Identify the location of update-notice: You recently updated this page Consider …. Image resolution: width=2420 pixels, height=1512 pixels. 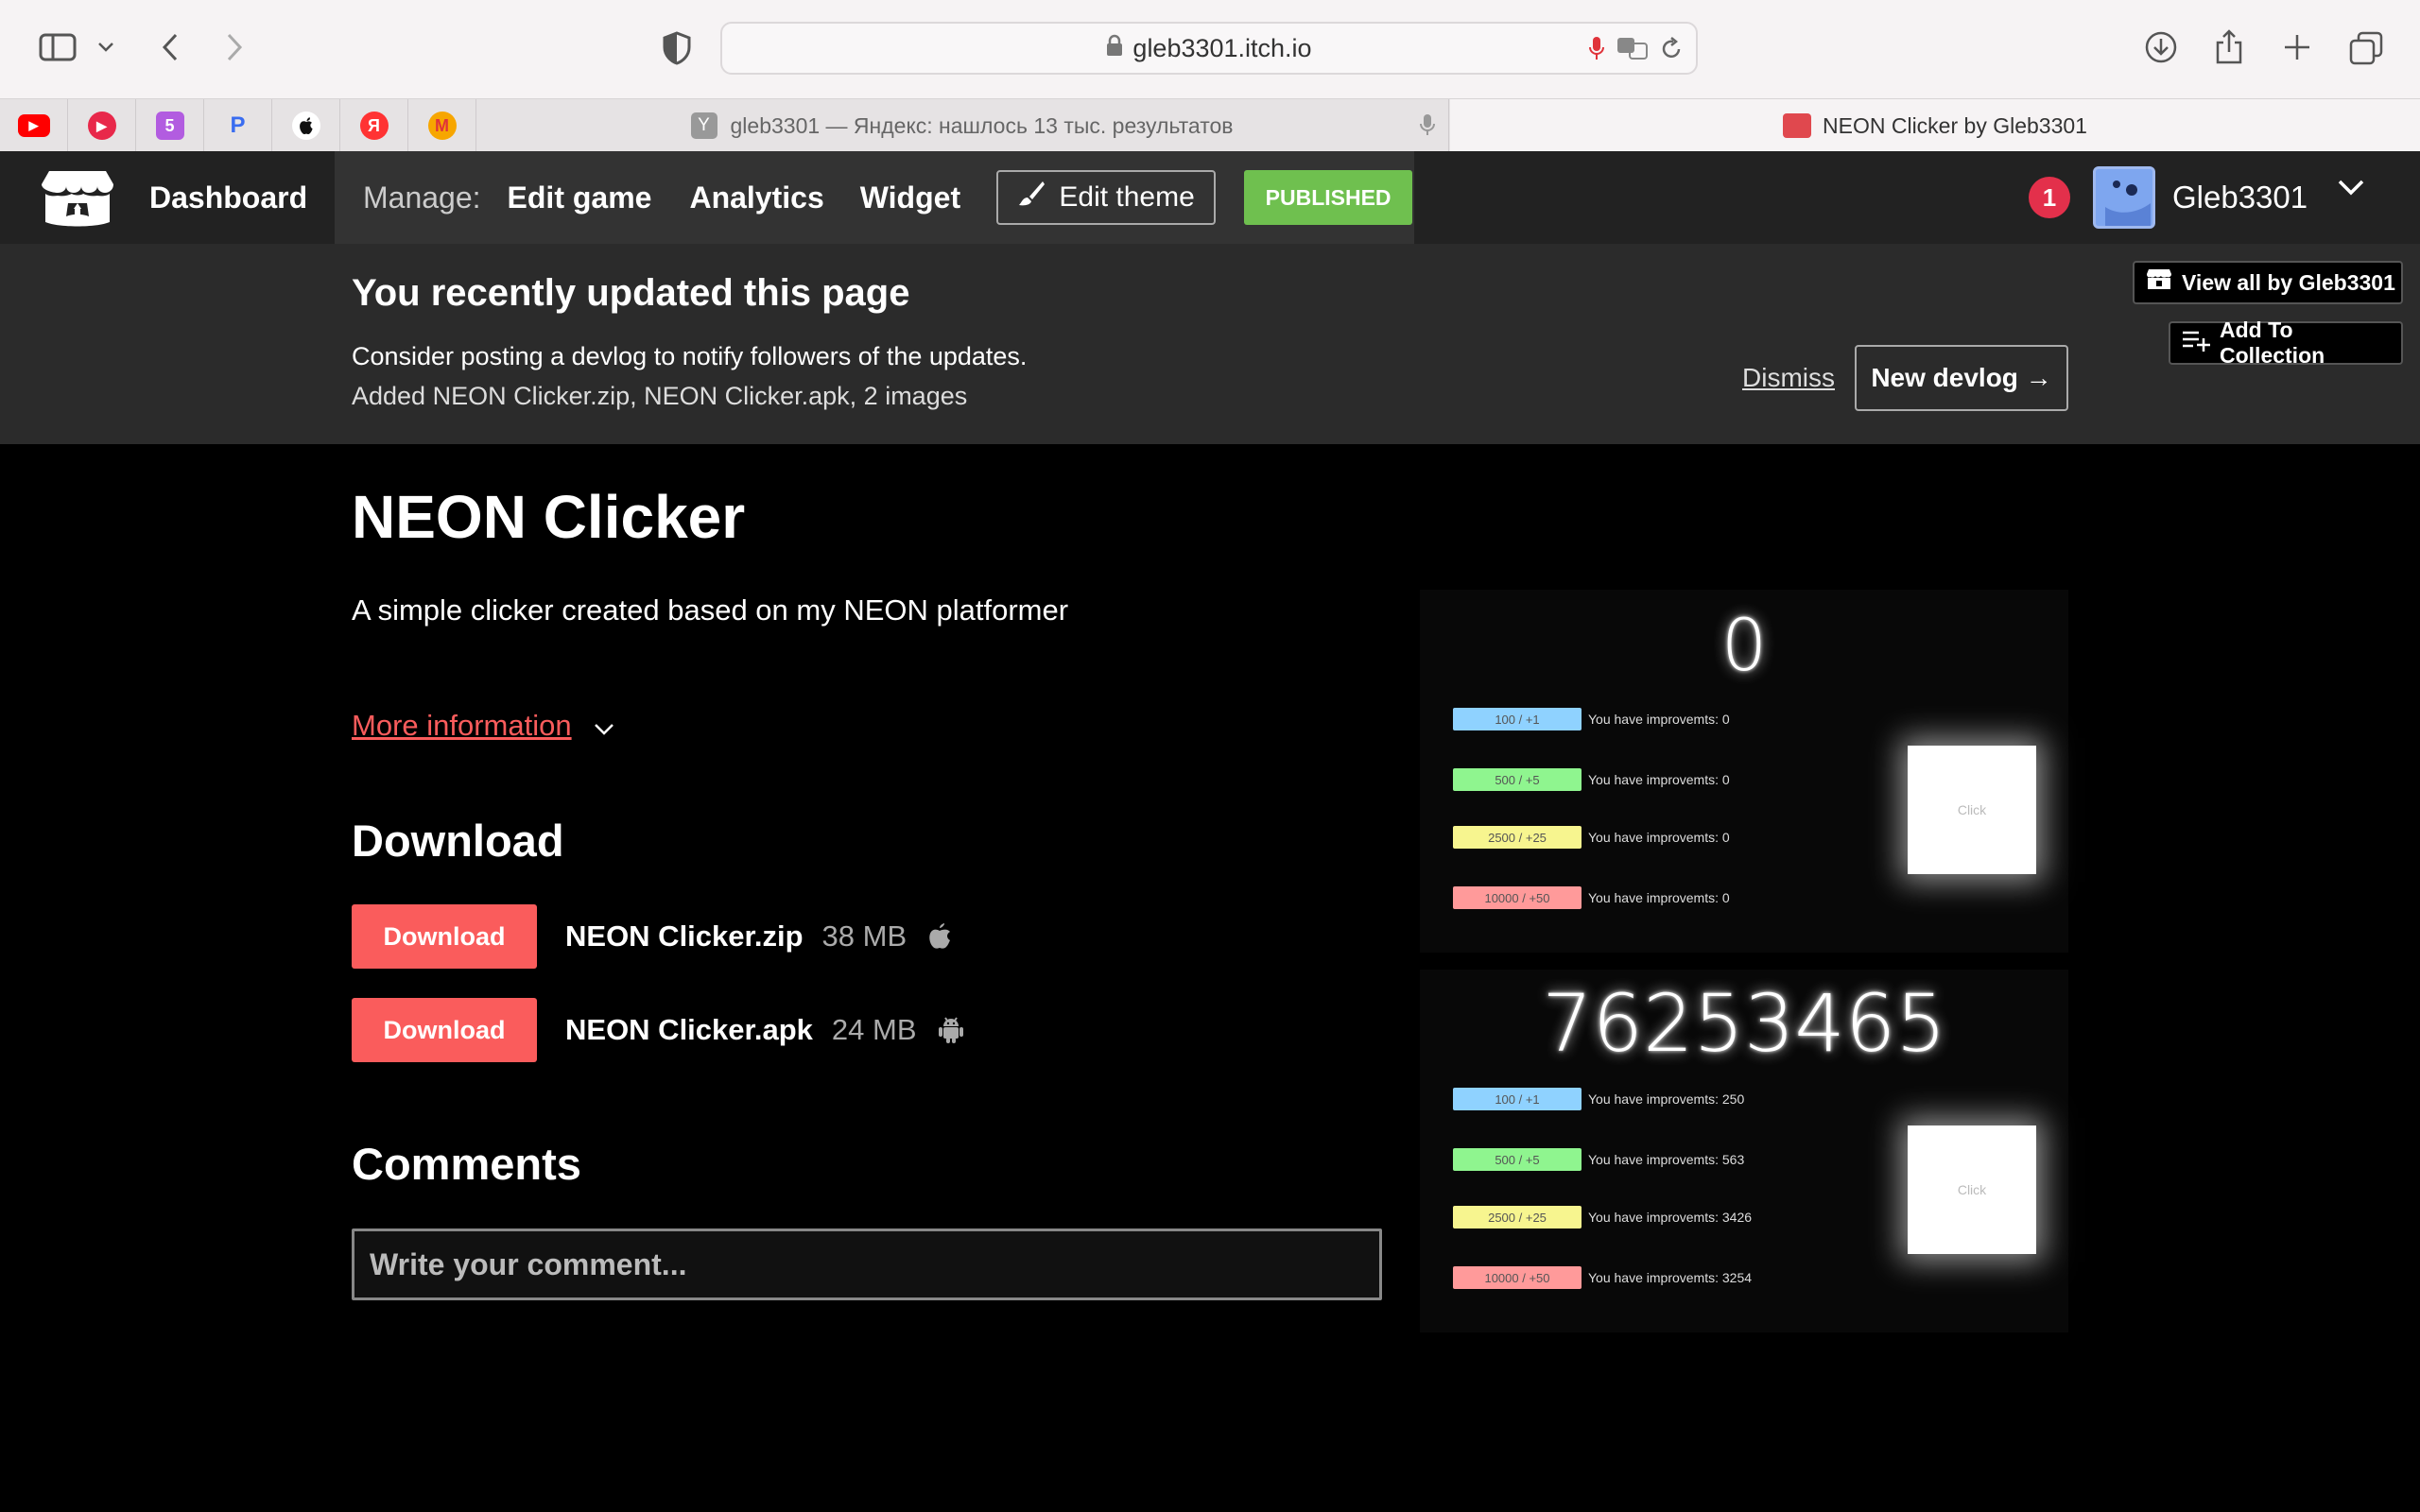
(1210, 344).